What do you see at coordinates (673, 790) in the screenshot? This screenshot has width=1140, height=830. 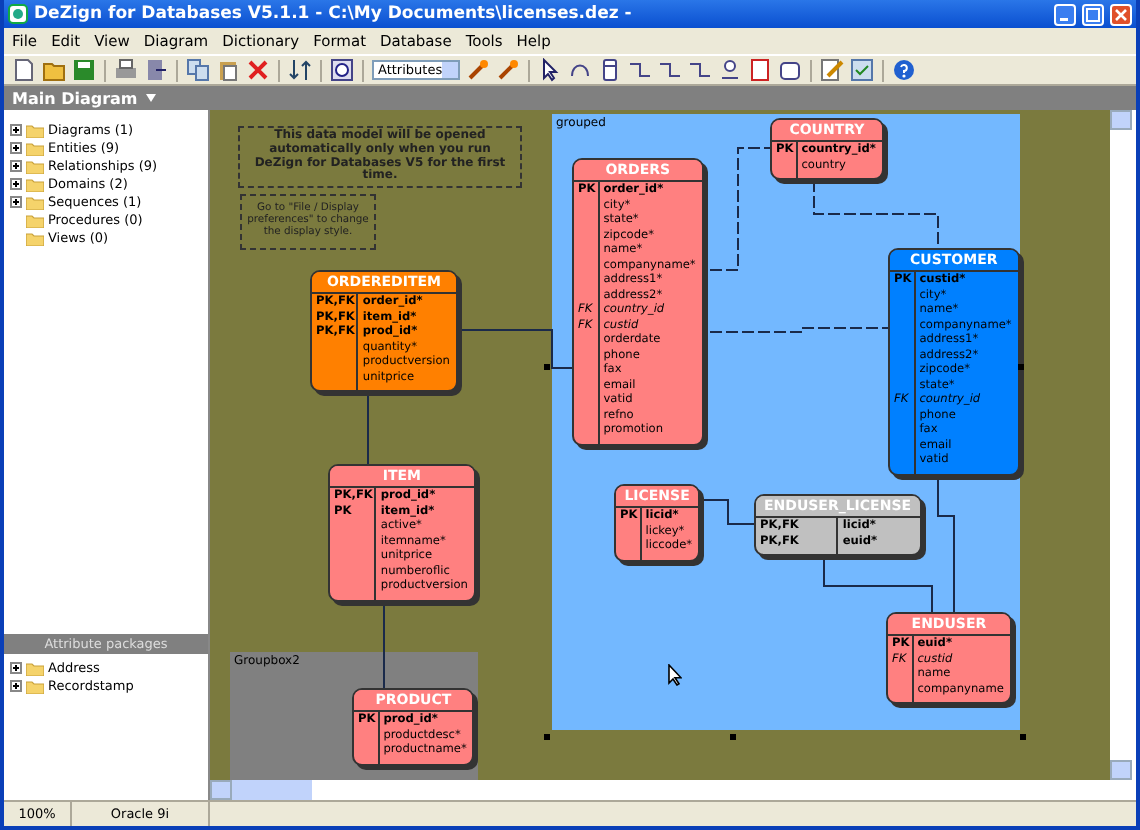 I see `horizontal-scrollbar` at bounding box center [673, 790].